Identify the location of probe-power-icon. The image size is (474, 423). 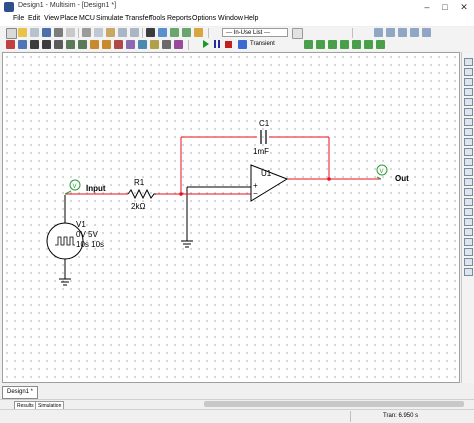
(332, 44).